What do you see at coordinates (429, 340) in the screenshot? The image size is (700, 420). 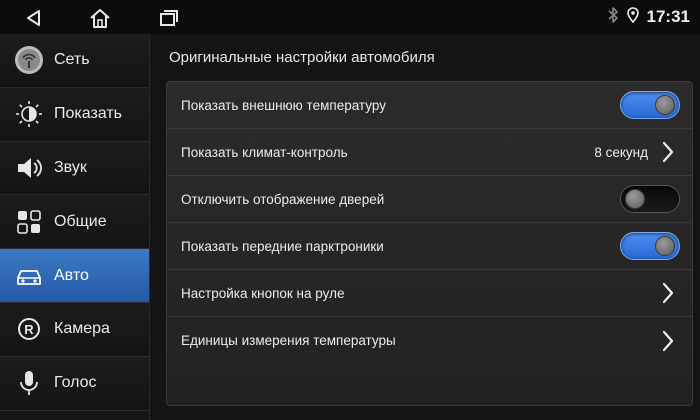 I see `setting-row-temp-units: Единицы измерения температуры` at bounding box center [429, 340].